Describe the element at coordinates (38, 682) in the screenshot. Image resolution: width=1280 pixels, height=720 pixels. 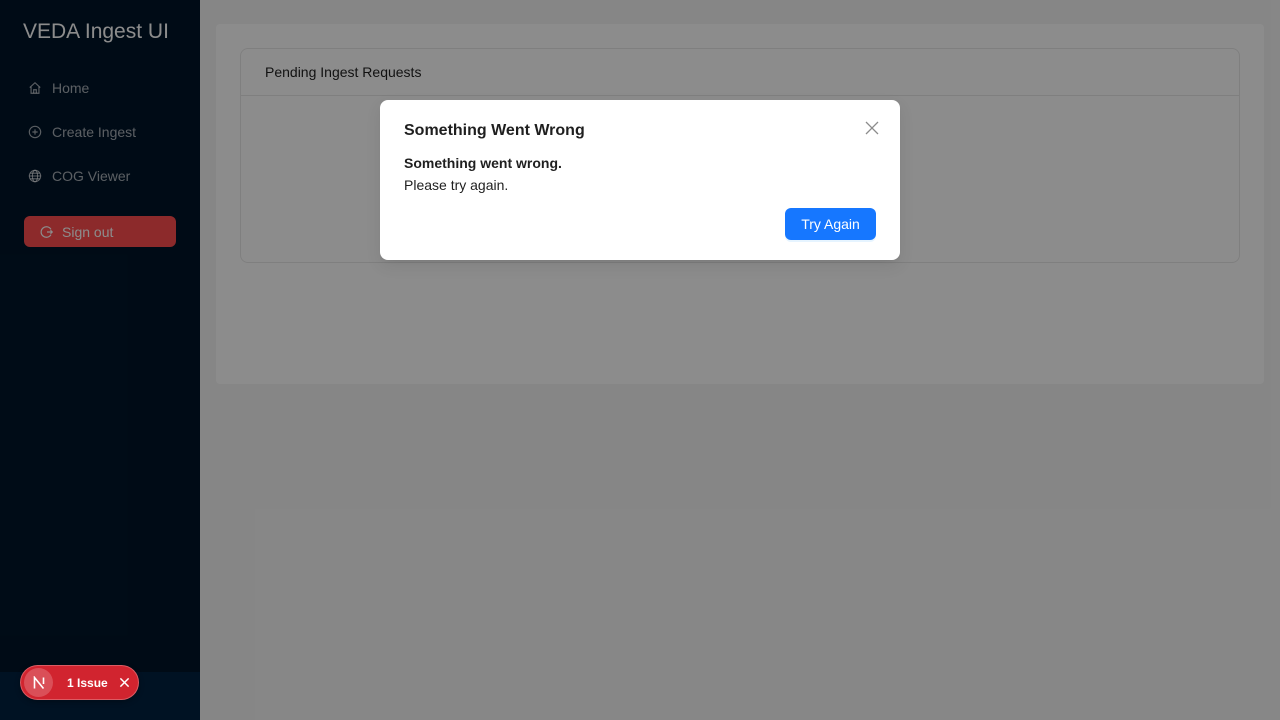
I see `nextjs-logo-icon` at that location.